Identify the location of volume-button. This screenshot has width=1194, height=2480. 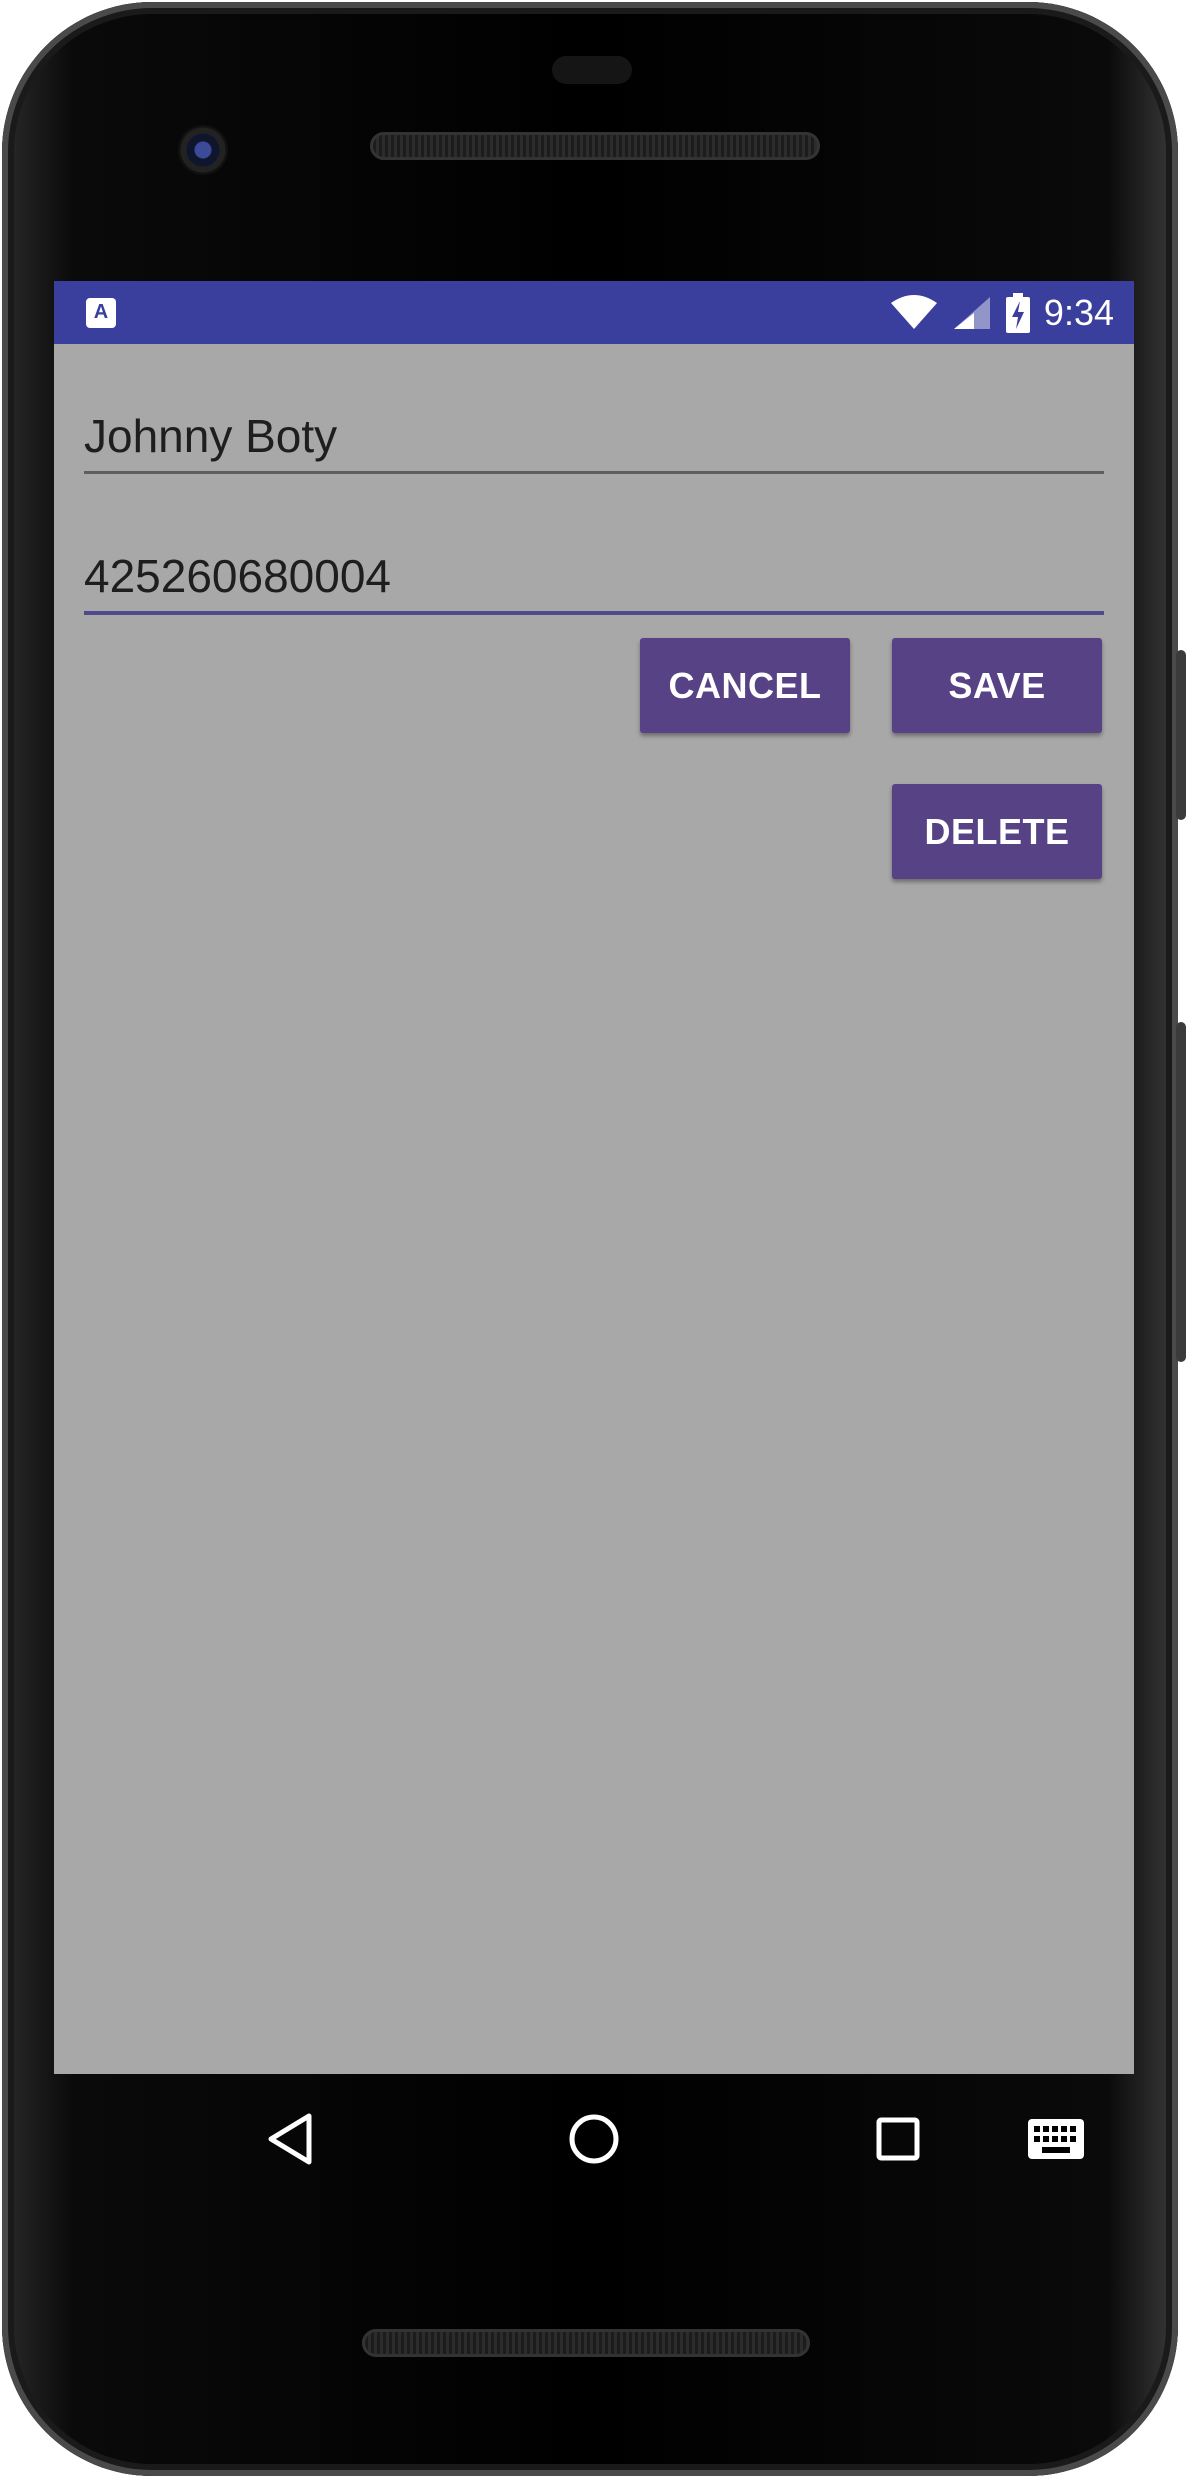
(1181, 1192).